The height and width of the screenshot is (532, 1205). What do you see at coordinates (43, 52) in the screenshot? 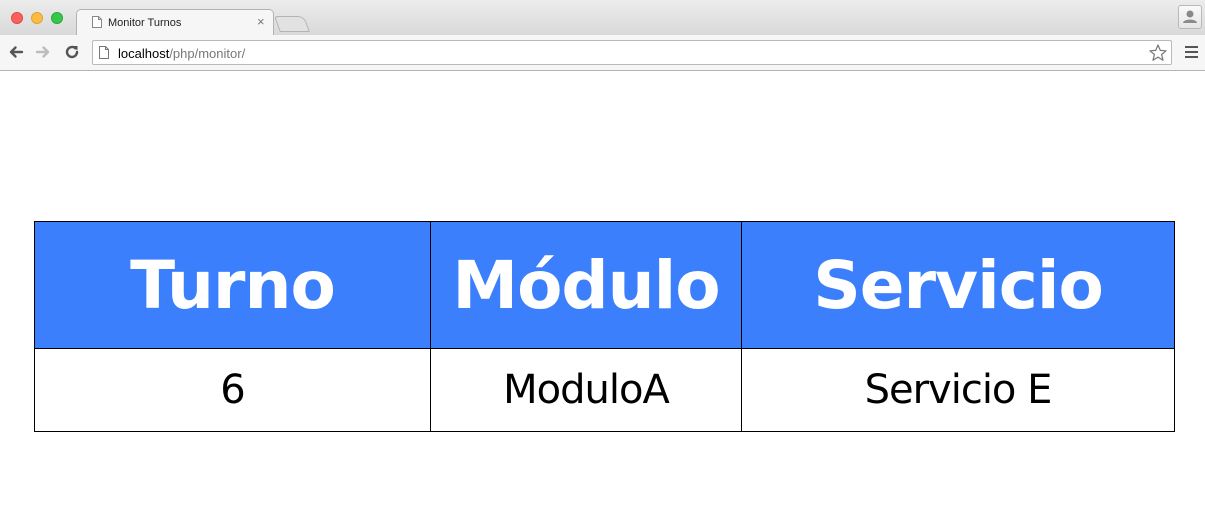
I see `forward-arrow-icon` at bounding box center [43, 52].